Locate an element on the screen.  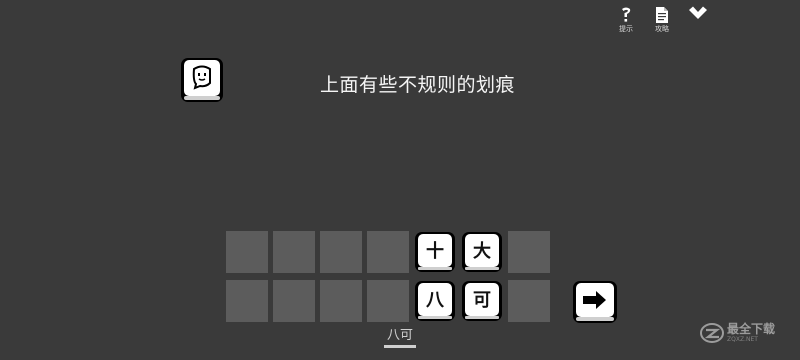
key-character: 大 is located at coordinates (482, 251).